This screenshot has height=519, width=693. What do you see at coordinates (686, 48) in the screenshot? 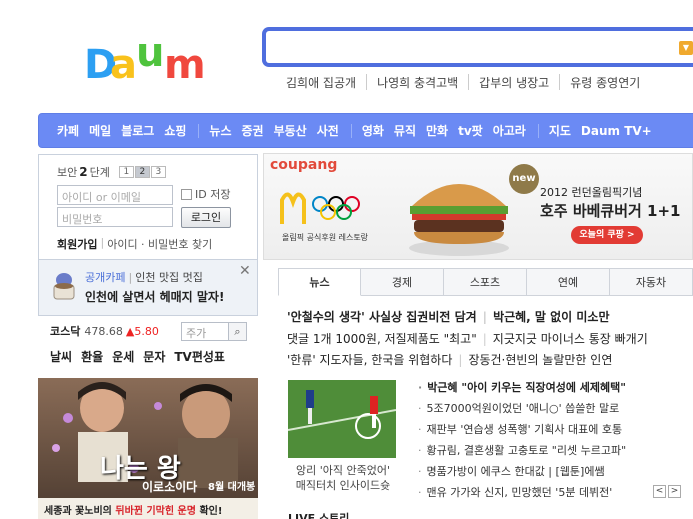
I see `search-dropdown-arrow-icon: ▼` at bounding box center [686, 48].